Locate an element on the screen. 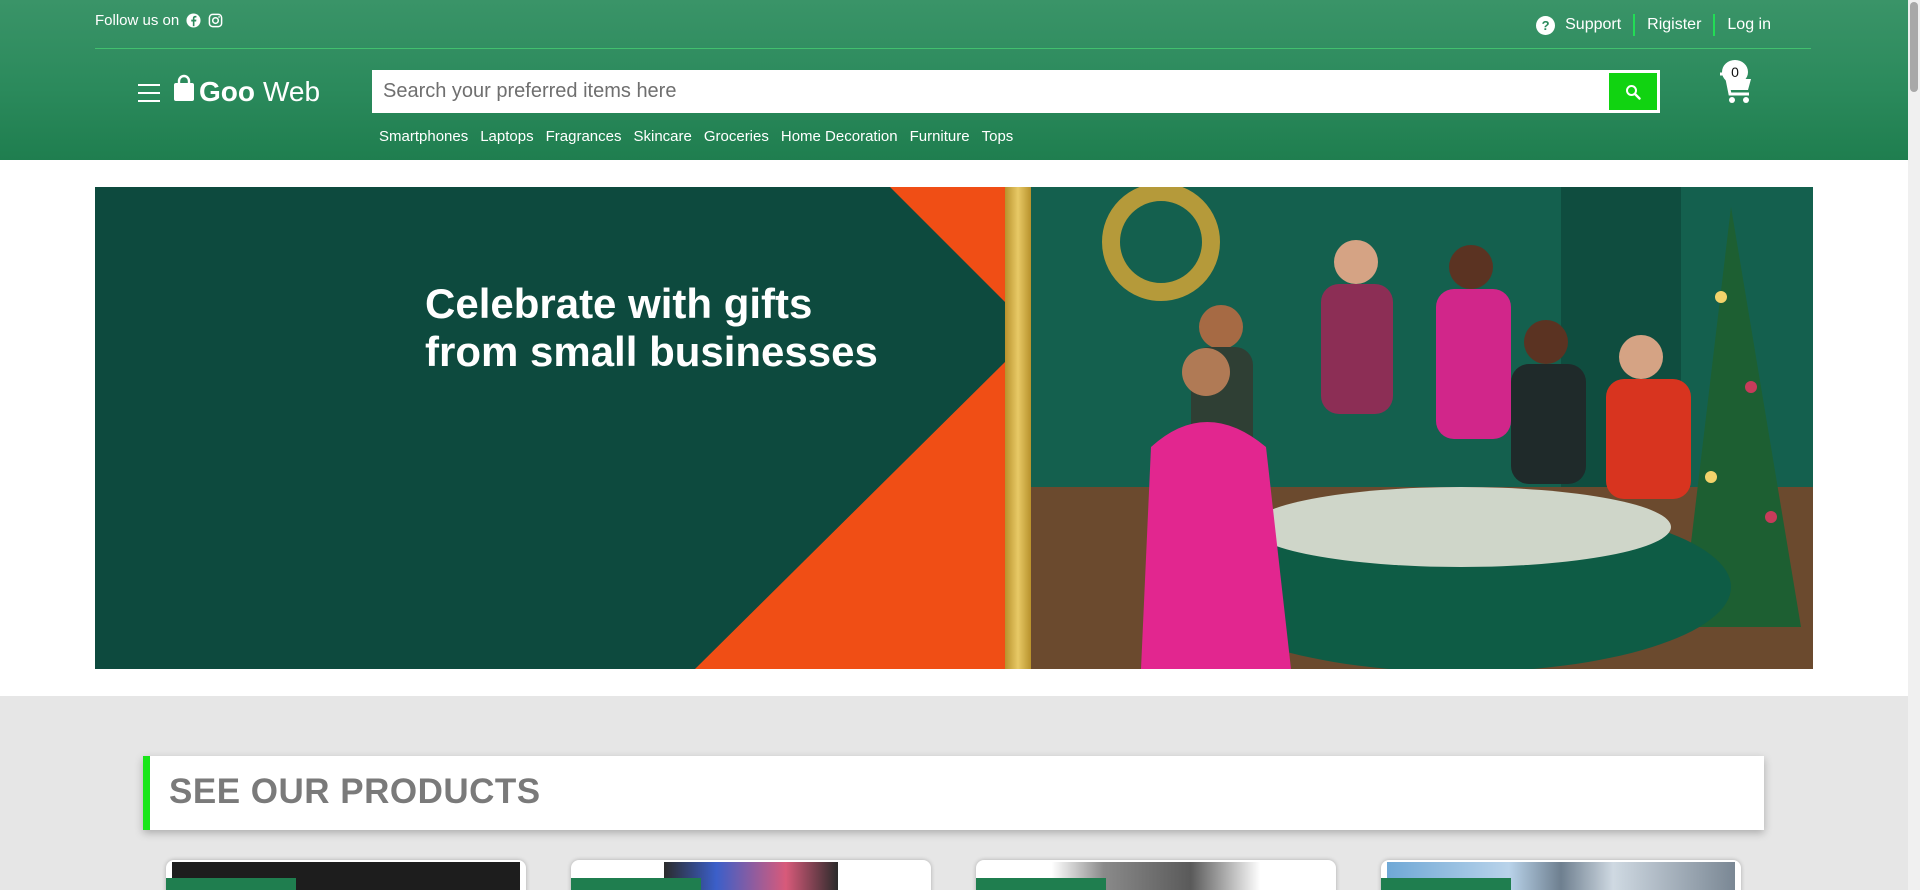 The width and height of the screenshot is (1920, 890). logo-regular-text: Web is located at coordinates (292, 91).